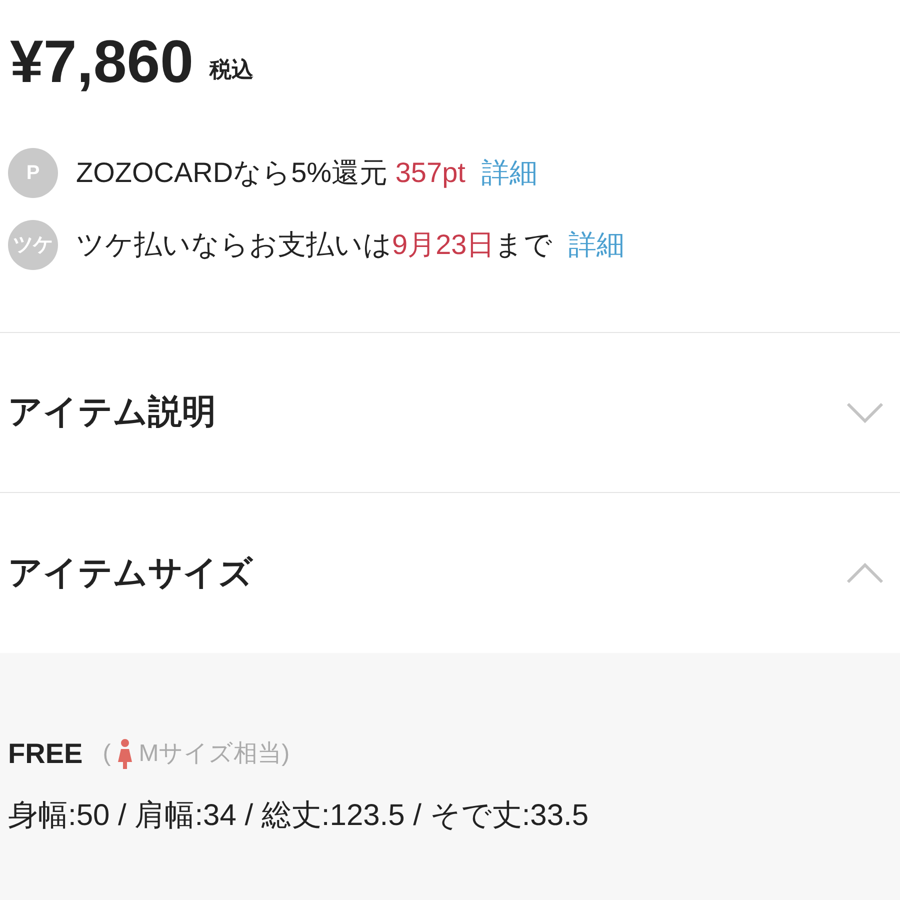  I want to click on note-text: ZOZOCARDなら5%還元 357pt, so click(271, 173).